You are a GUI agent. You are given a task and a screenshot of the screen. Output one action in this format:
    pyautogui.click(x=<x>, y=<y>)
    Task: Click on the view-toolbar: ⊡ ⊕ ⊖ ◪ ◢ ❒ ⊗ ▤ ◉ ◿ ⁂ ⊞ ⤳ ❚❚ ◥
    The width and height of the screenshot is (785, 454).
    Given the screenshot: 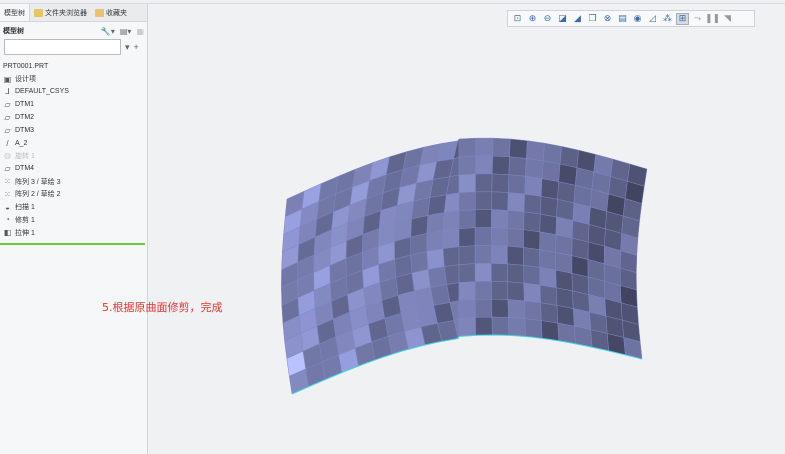 What is the action you would take?
    pyautogui.click(x=631, y=18)
    